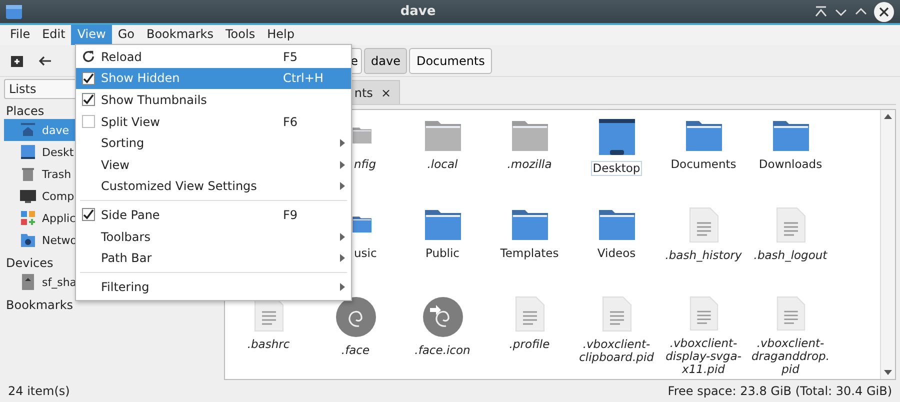  I want to click on section-heading: Devices, so click(29, 263).